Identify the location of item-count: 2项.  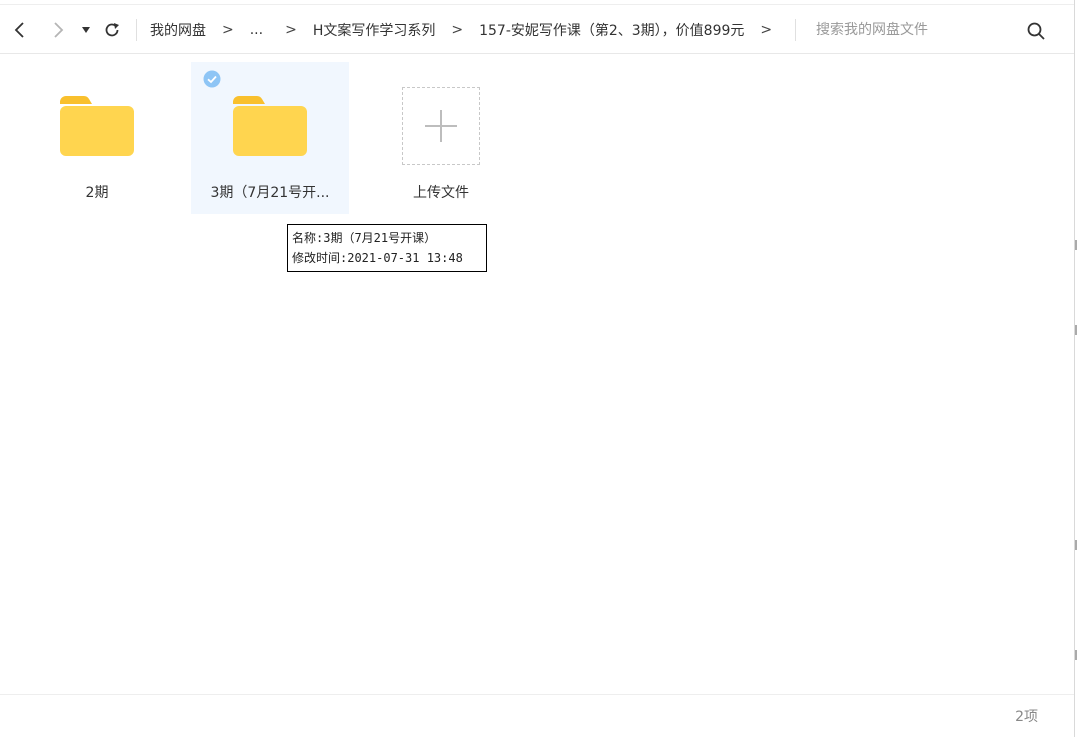
(1026, 717).